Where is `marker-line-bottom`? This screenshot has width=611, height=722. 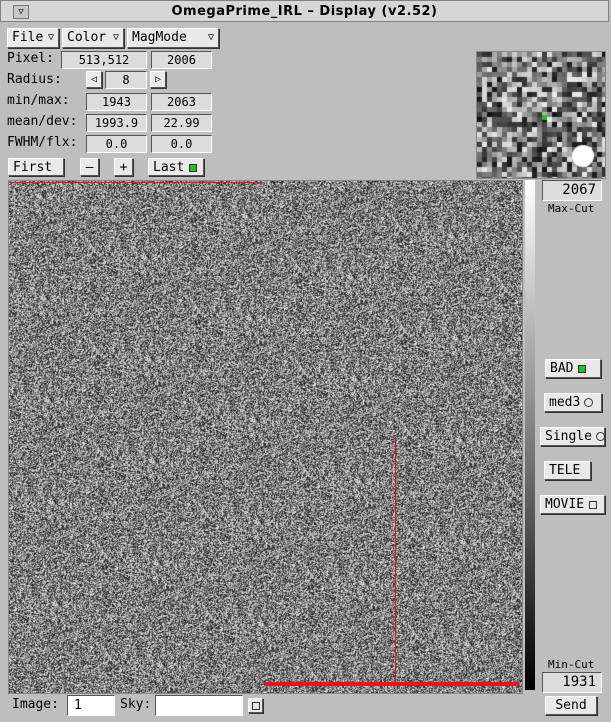 marker-line-bottom is located at coordinates (392, 684).